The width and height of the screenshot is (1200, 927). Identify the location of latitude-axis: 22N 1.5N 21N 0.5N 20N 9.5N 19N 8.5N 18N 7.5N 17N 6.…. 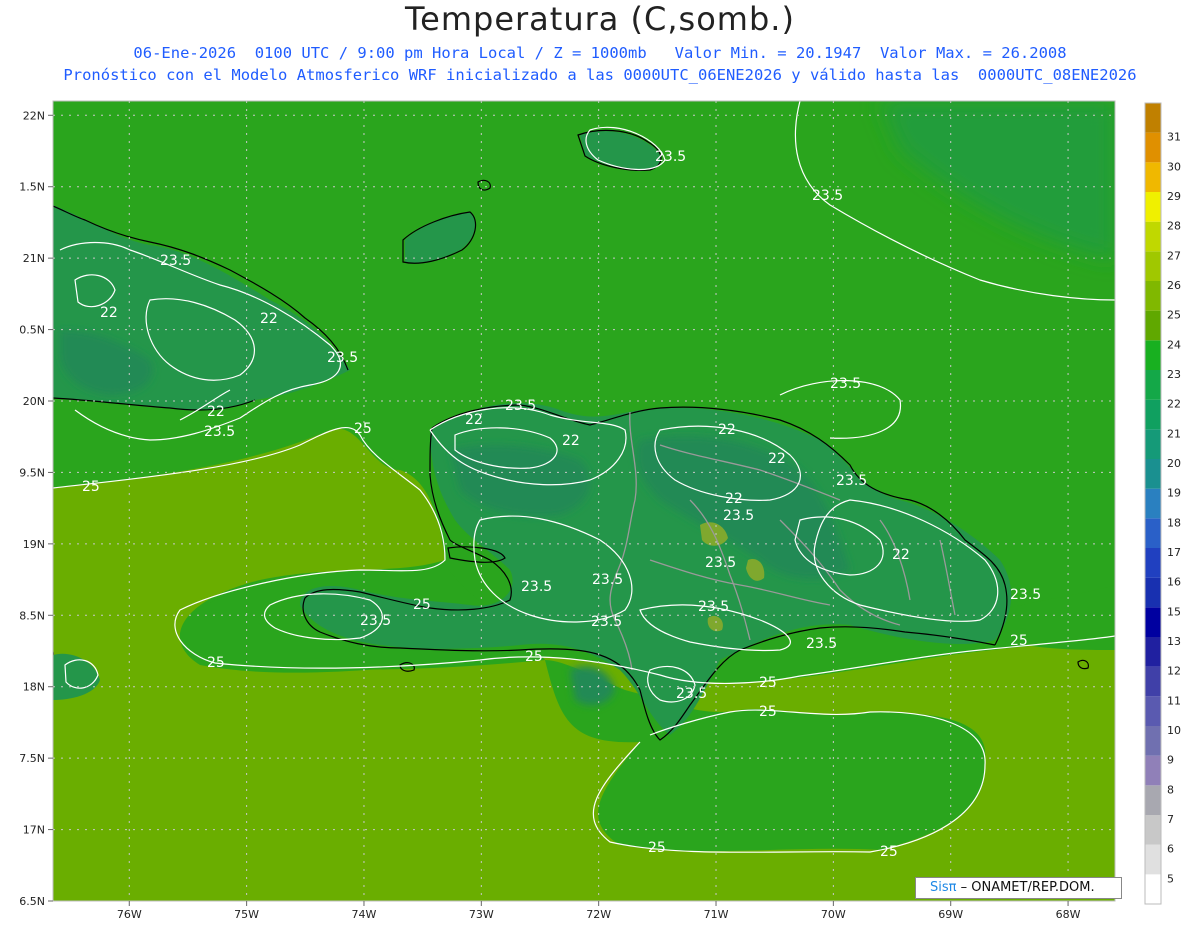
(36, 508).